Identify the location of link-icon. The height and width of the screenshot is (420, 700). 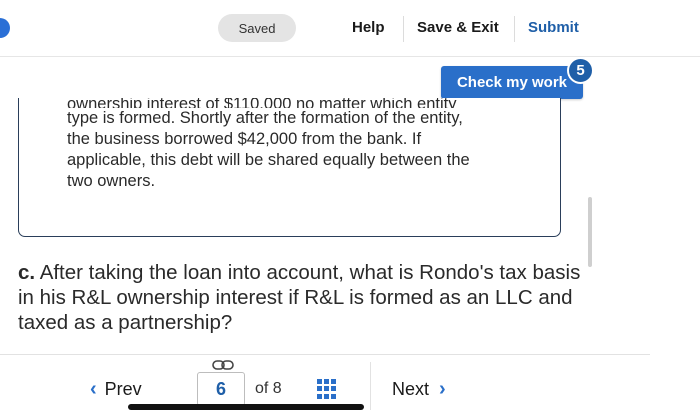
(223, 365).